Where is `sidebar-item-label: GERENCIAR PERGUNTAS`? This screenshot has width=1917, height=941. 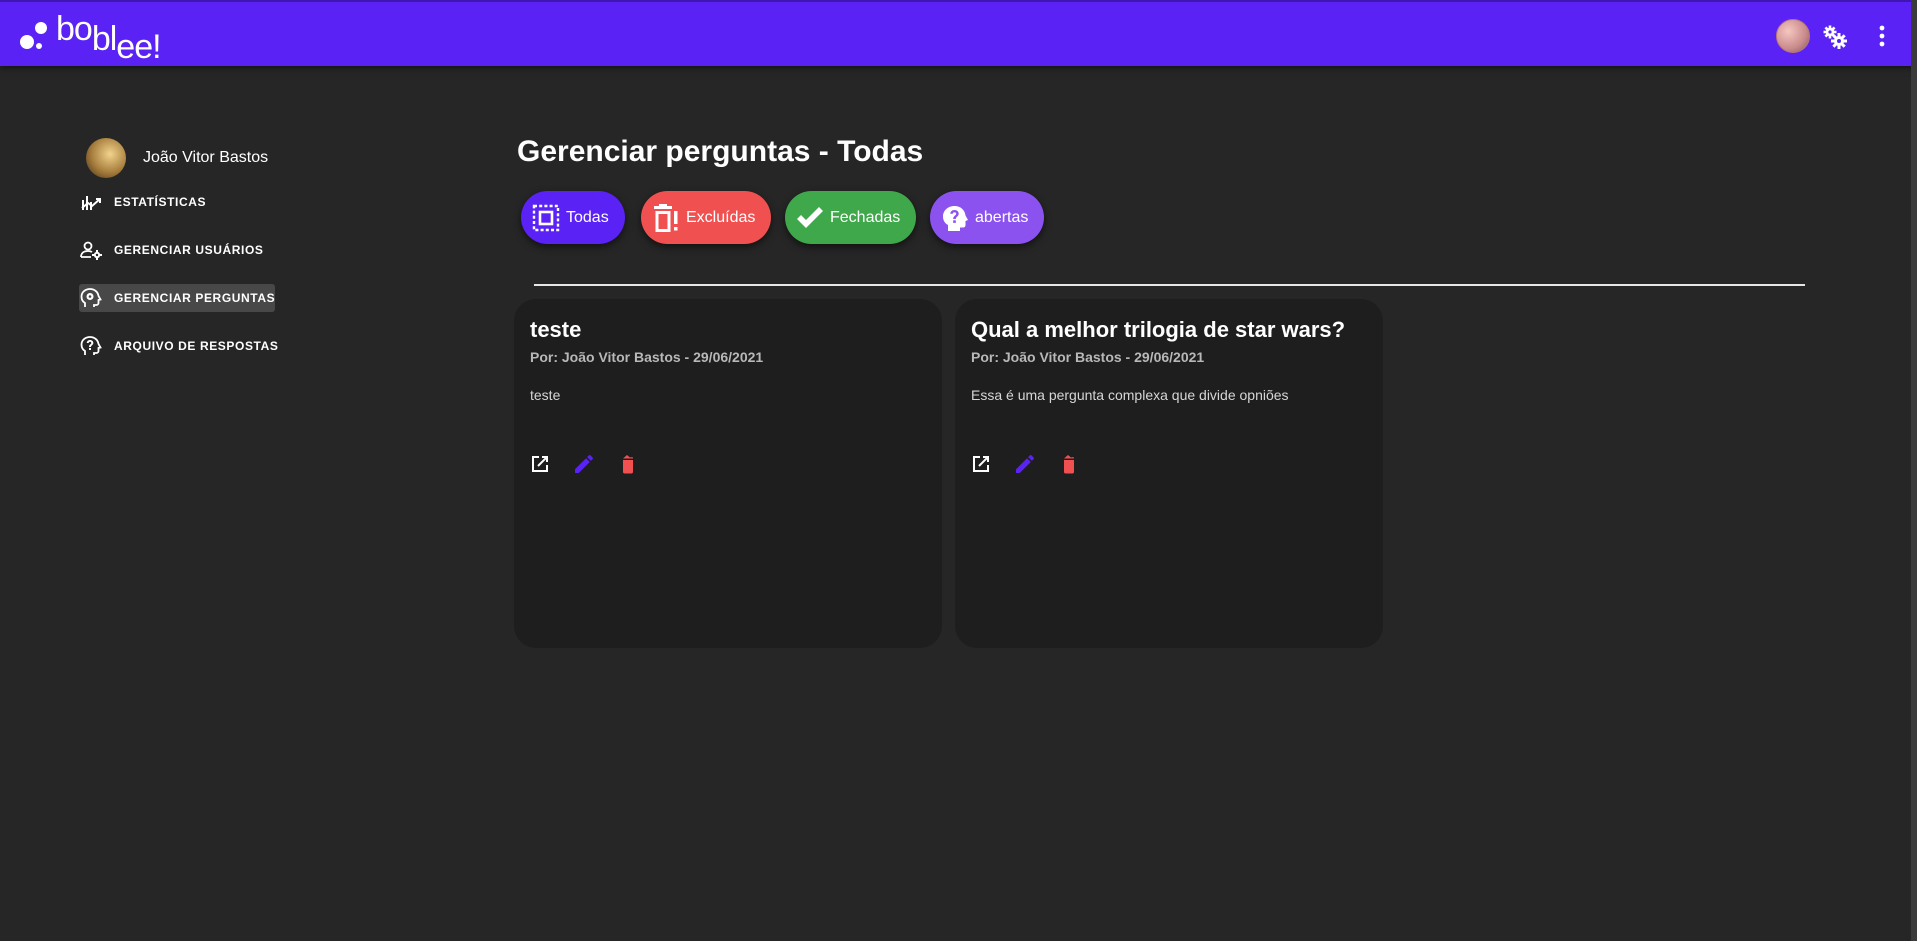 sidebar-item-label: GERENCIAR PERGUNTAS is located at coordinates (195, 298).